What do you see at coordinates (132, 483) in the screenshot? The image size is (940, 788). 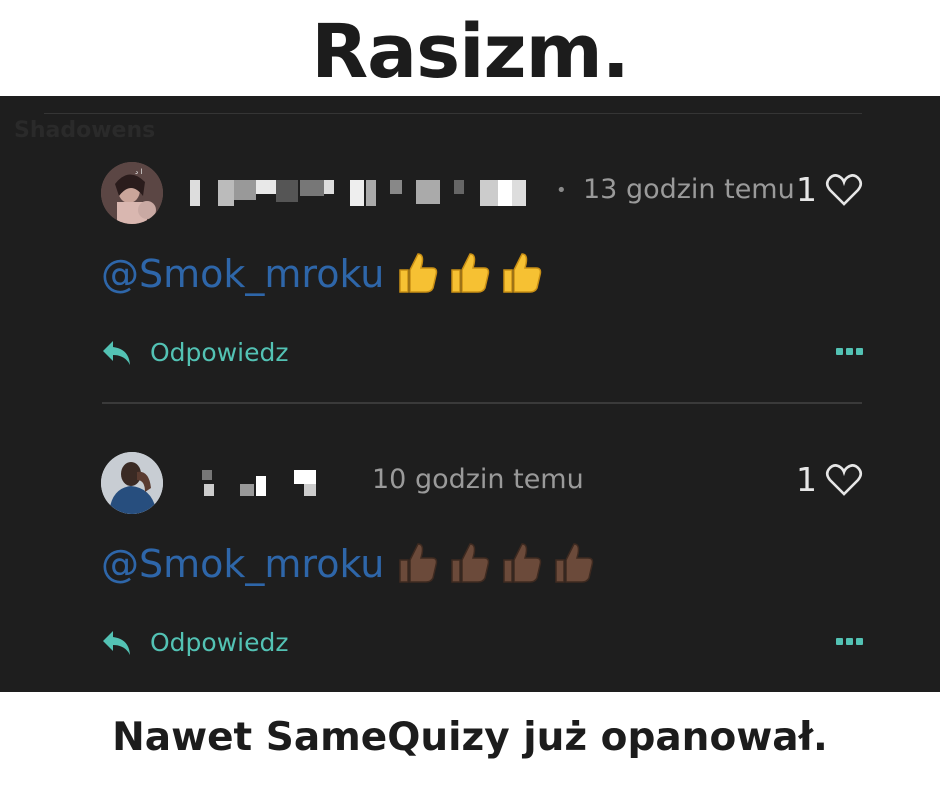 I see `avatar` at bounding box center [132, 483].